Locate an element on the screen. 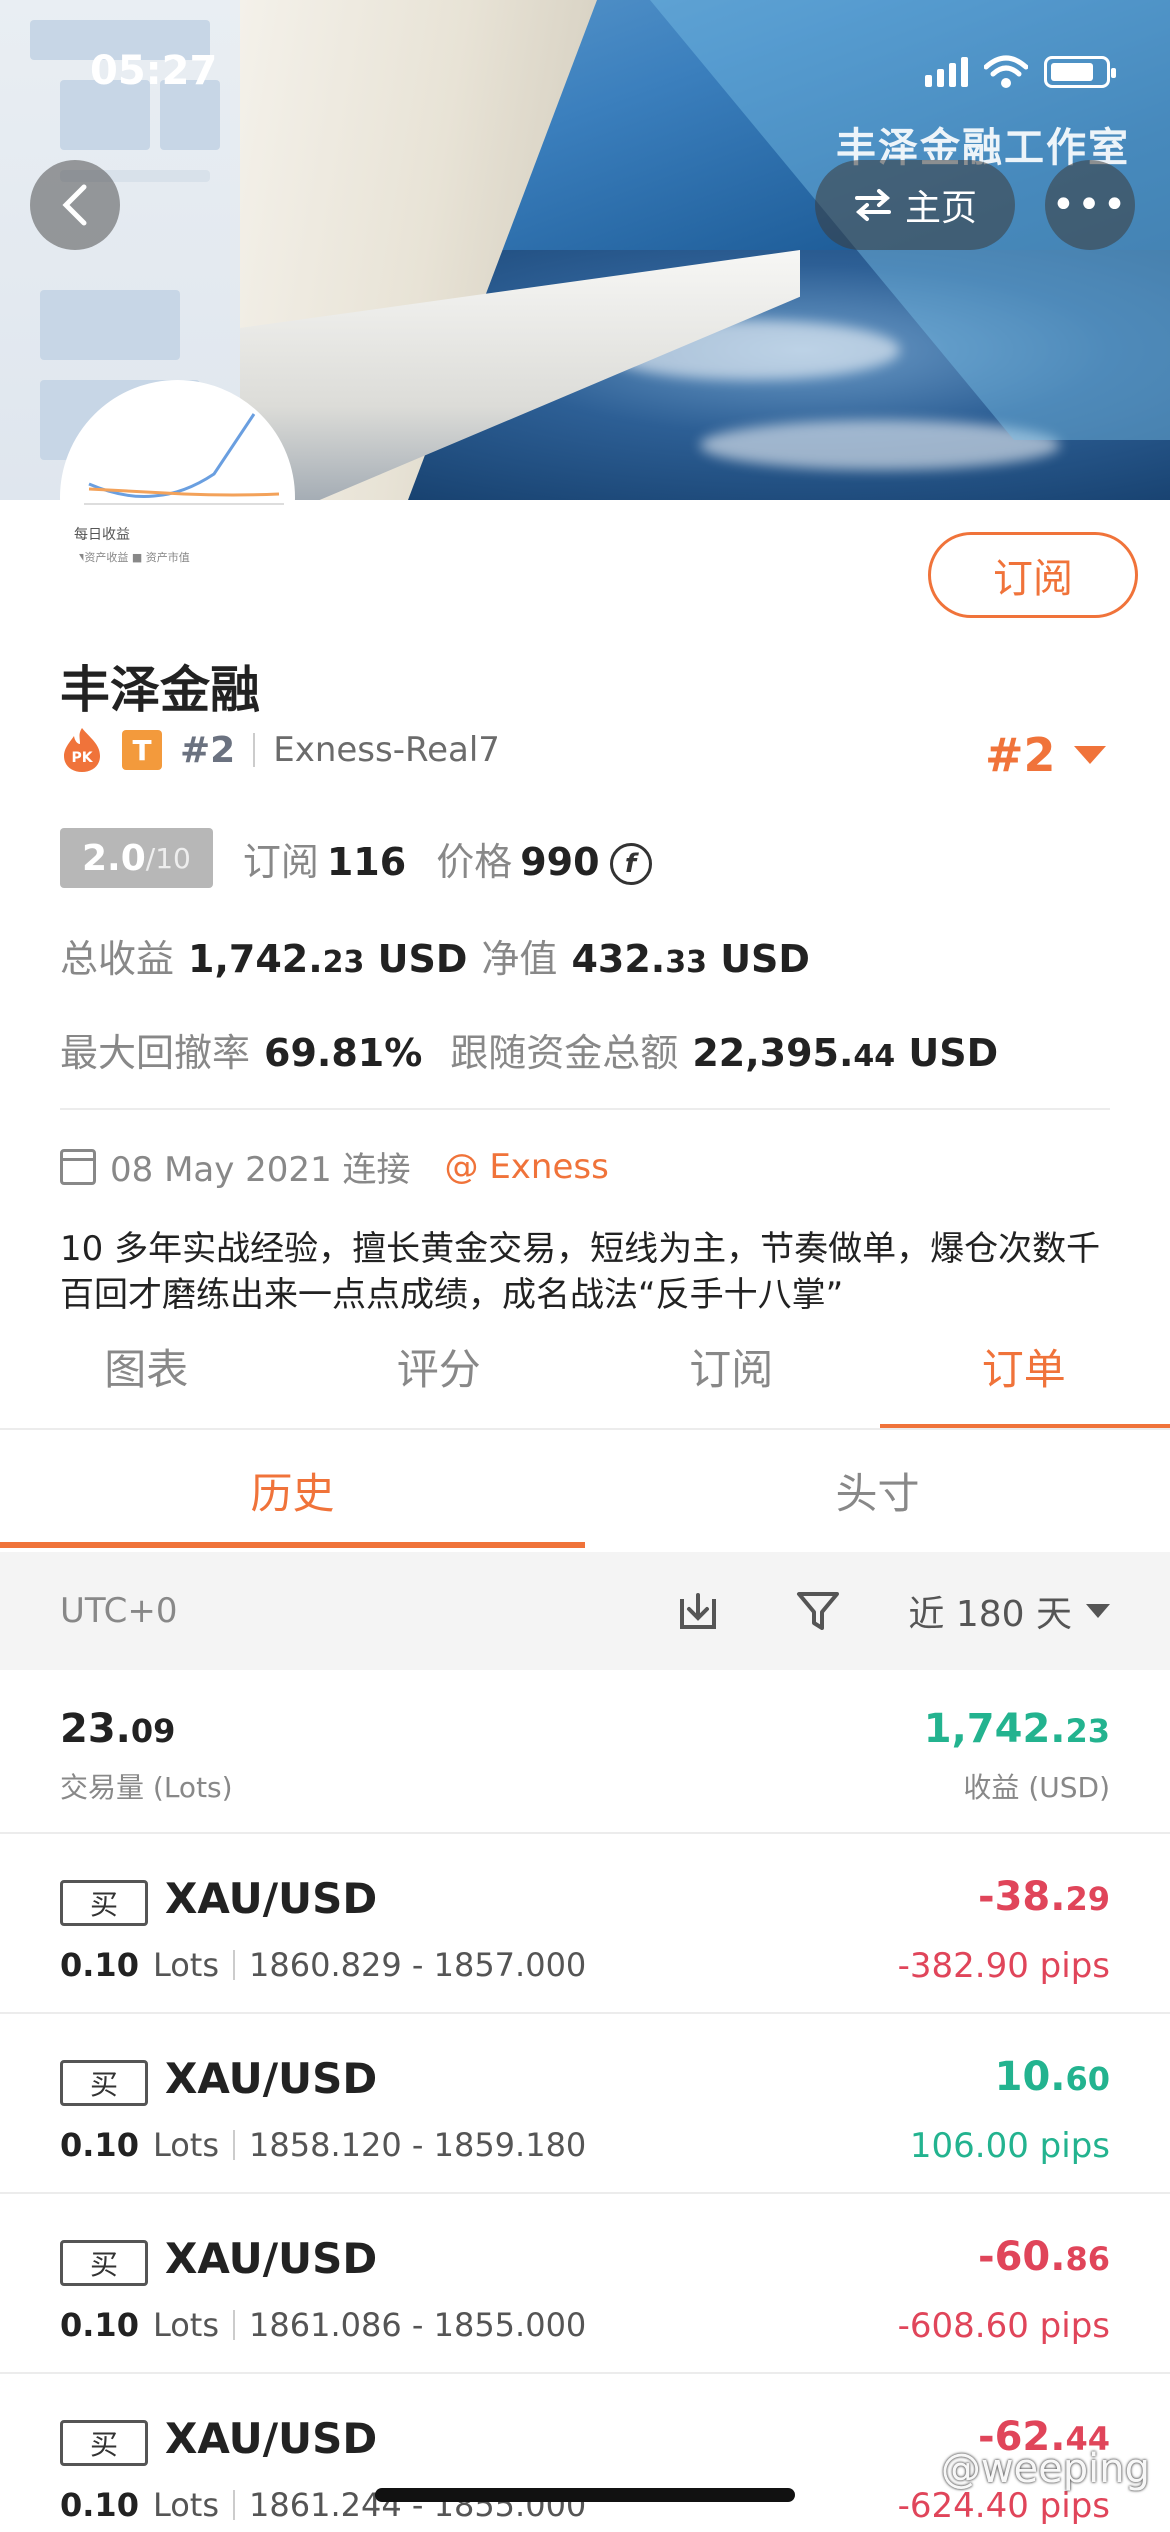  chevron-left-icon is located at coordinates (74, 205).